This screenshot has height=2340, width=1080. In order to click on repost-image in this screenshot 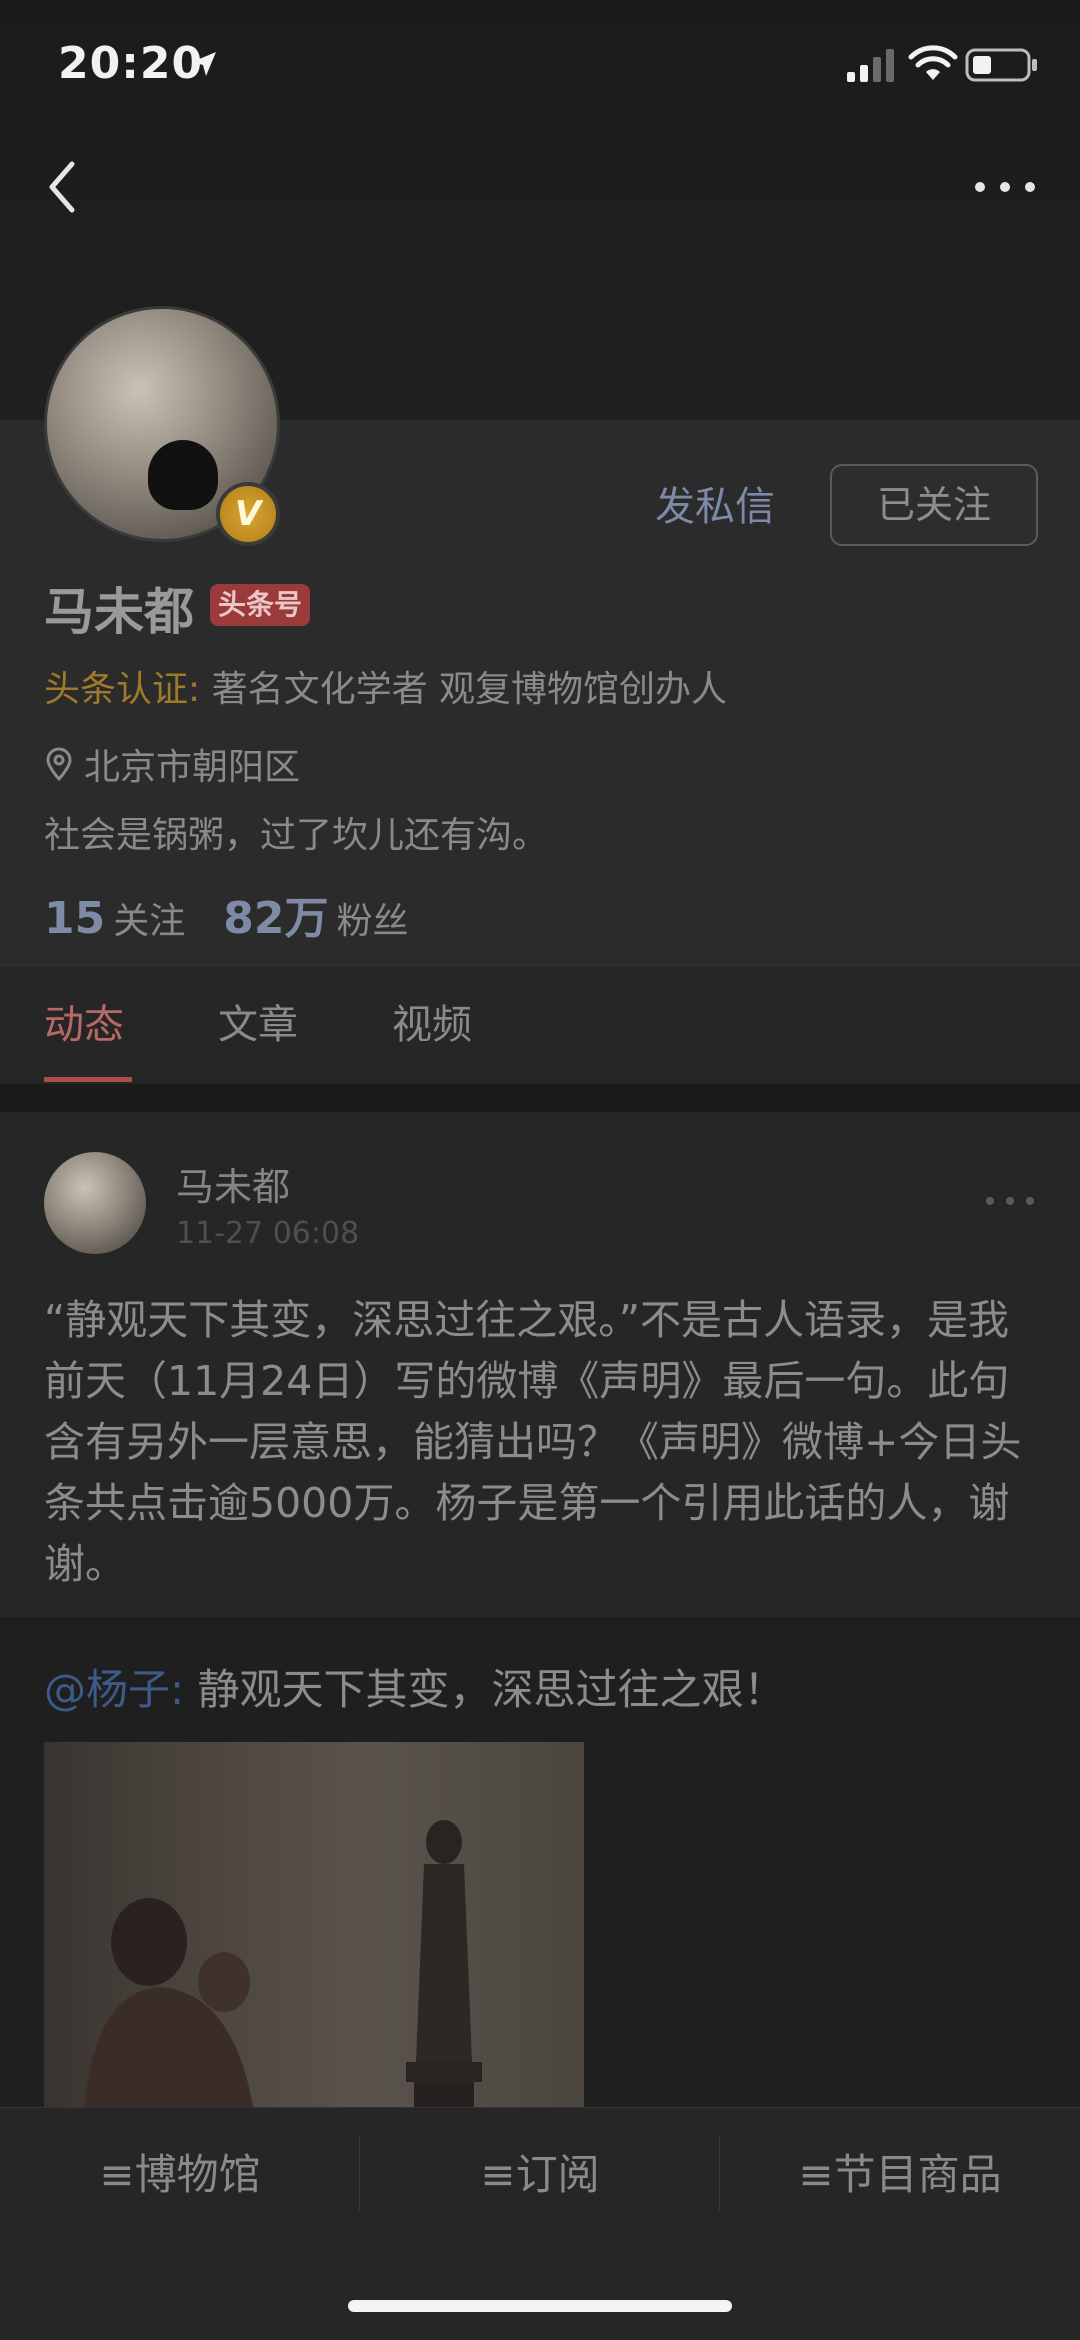, I will do `click(314, 1927)`.